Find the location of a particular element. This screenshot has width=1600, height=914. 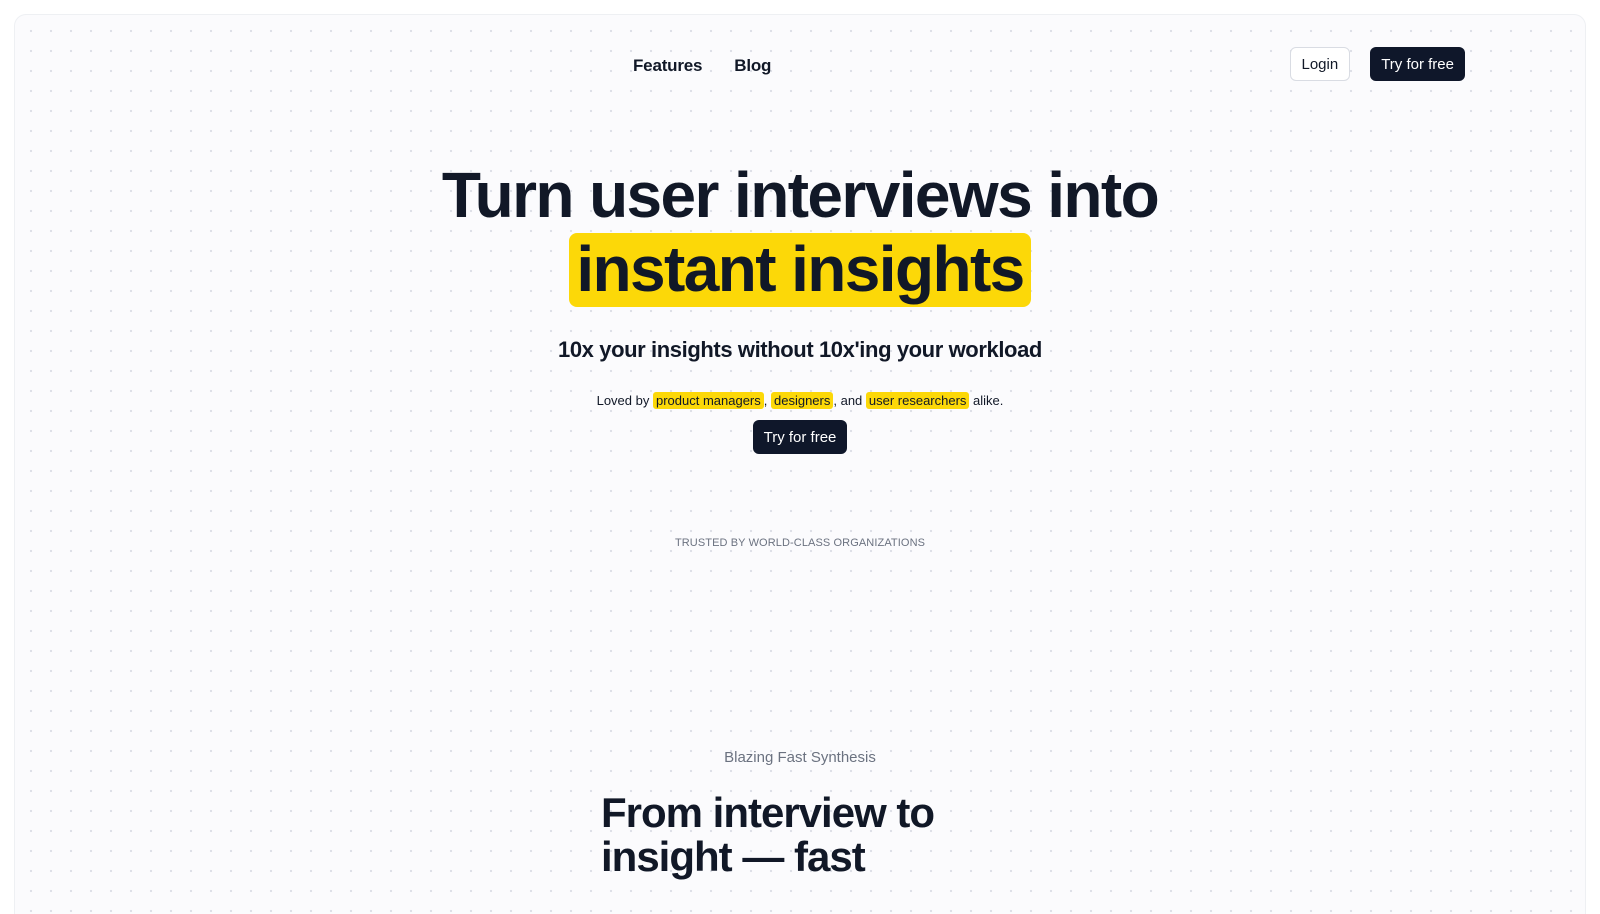

hero-try-free-button: Try for free is located at coordinates (800, 437).